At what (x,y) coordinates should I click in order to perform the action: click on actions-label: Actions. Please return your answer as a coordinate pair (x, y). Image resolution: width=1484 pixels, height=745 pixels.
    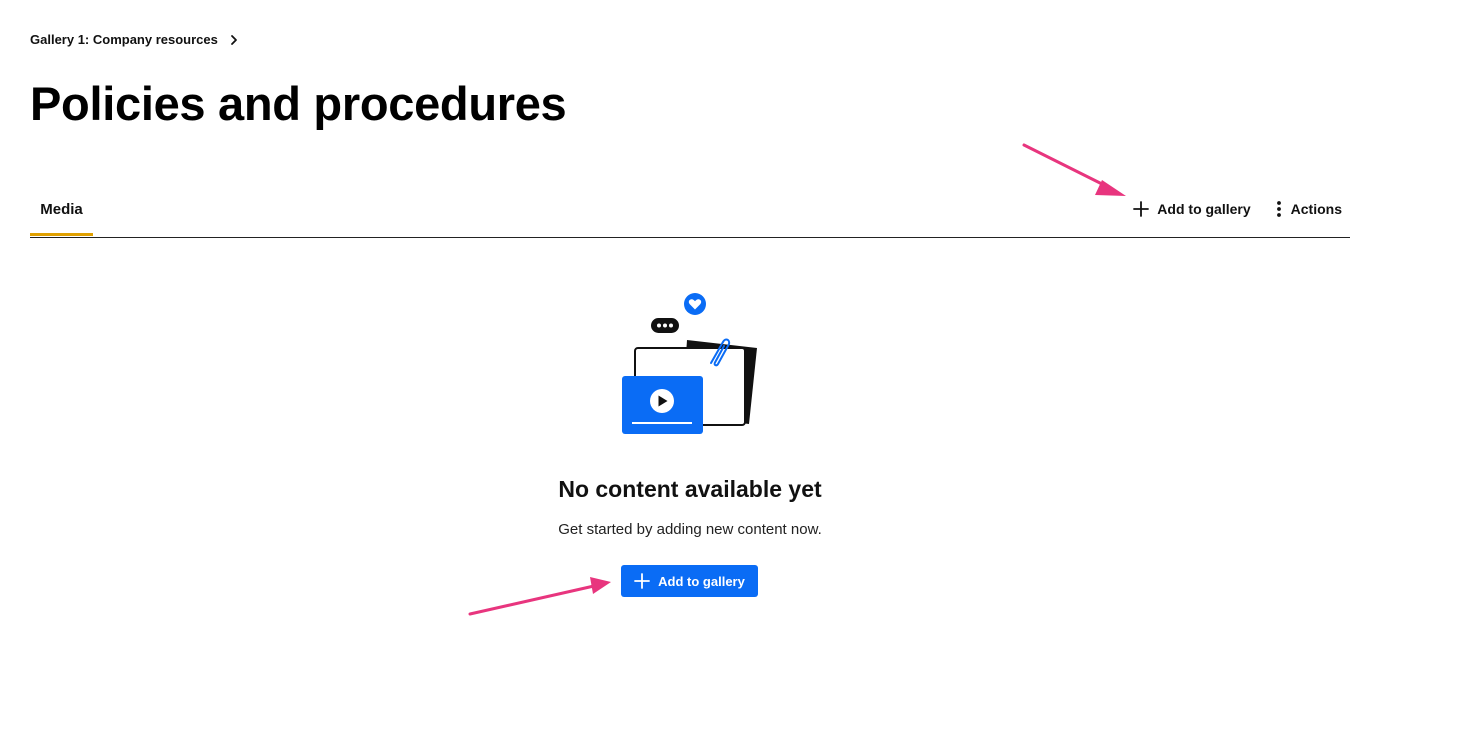
    Looking at the image, I should click on (1316, 209).